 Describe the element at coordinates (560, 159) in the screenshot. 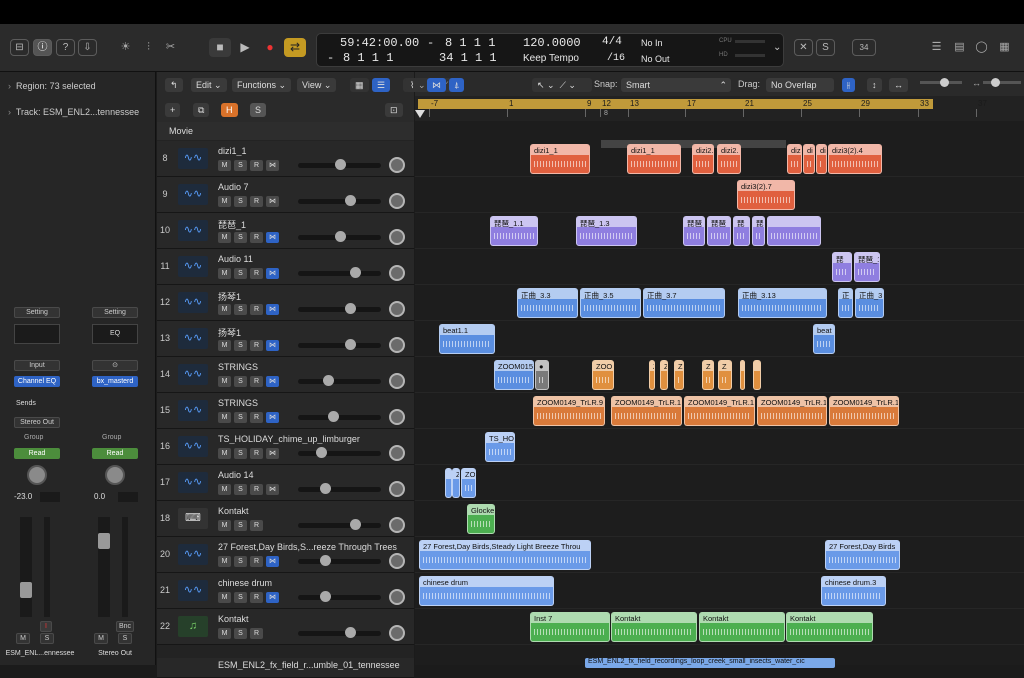

I see `region: dizi1_1` at that location.